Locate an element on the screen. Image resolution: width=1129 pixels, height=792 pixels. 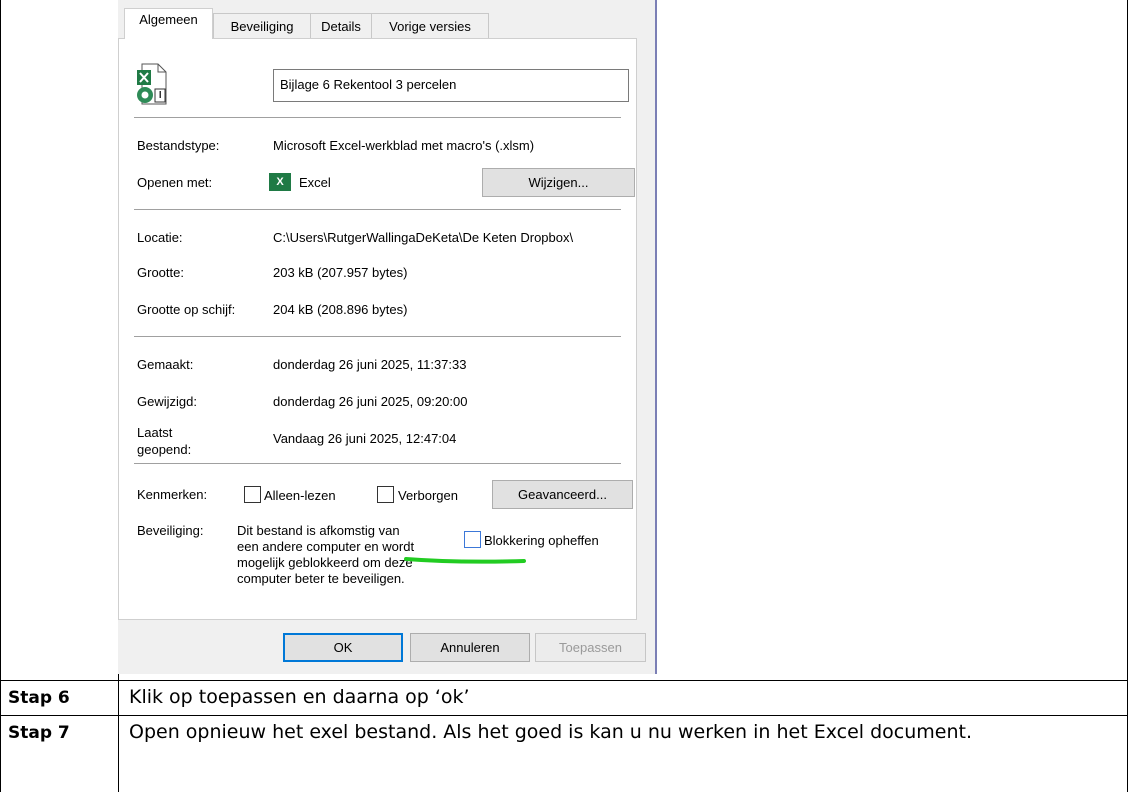
security-label: Beveiliging: is located at coordinates (170, 530).